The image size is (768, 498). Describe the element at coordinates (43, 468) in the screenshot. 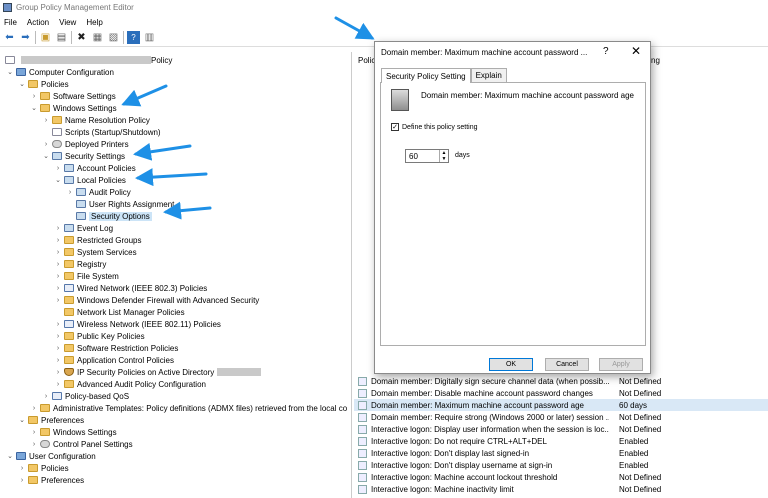

I see `tree-item-user-policies: › Policies` at that location.